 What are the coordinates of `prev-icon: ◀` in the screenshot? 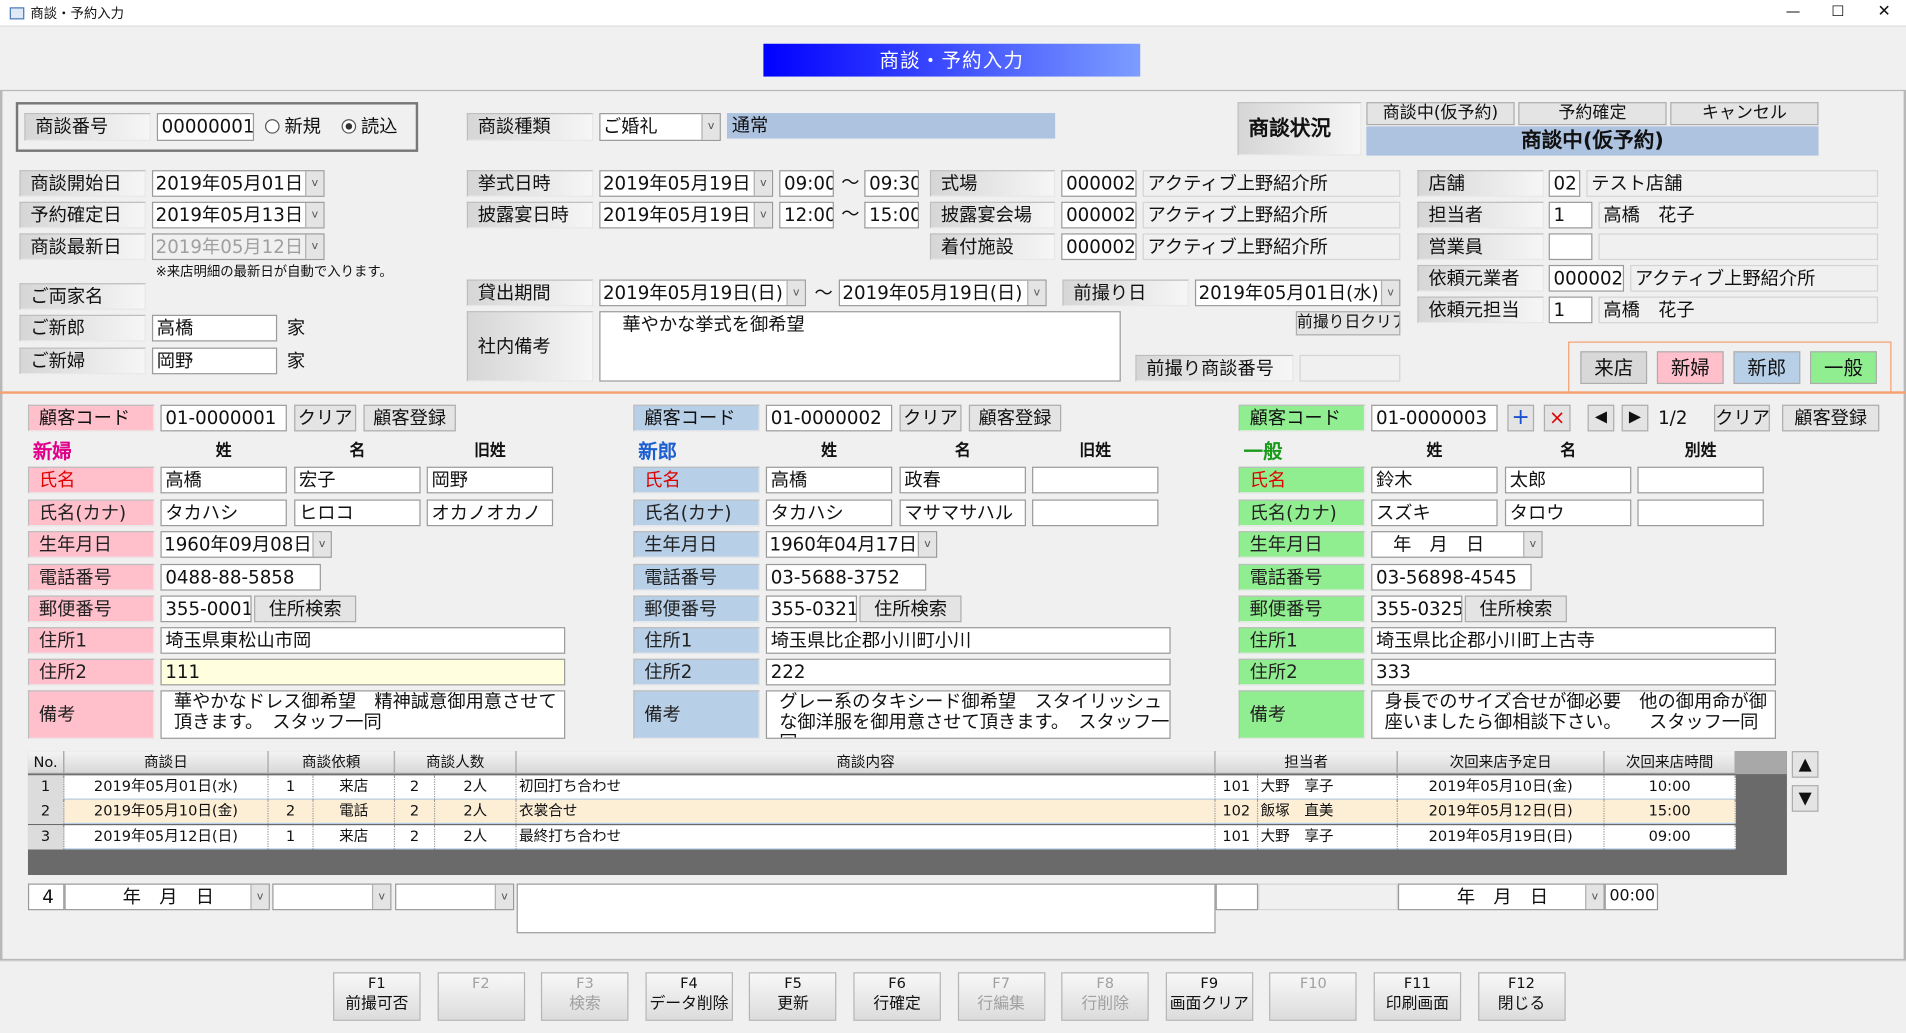 It's located at (1601, 418).